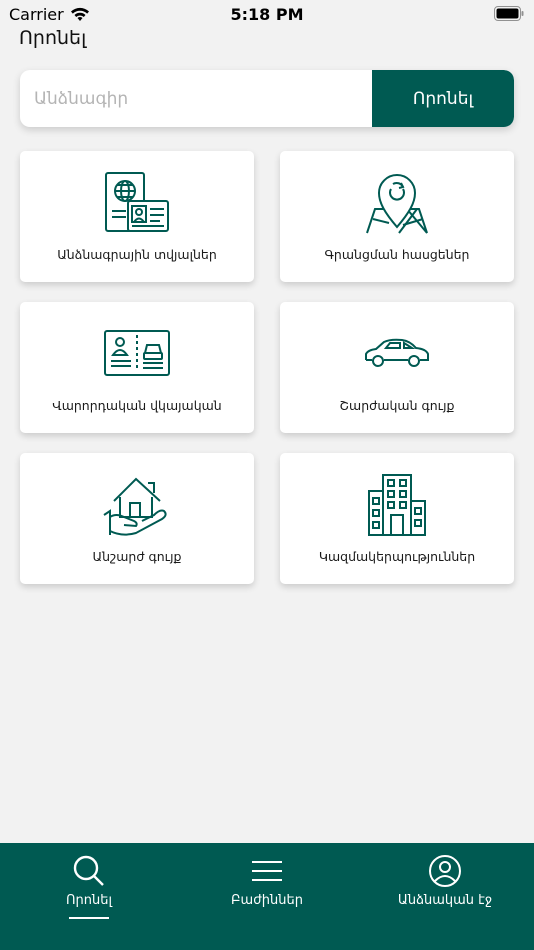  I want to click on map-pin-icon, so click(397, 204).